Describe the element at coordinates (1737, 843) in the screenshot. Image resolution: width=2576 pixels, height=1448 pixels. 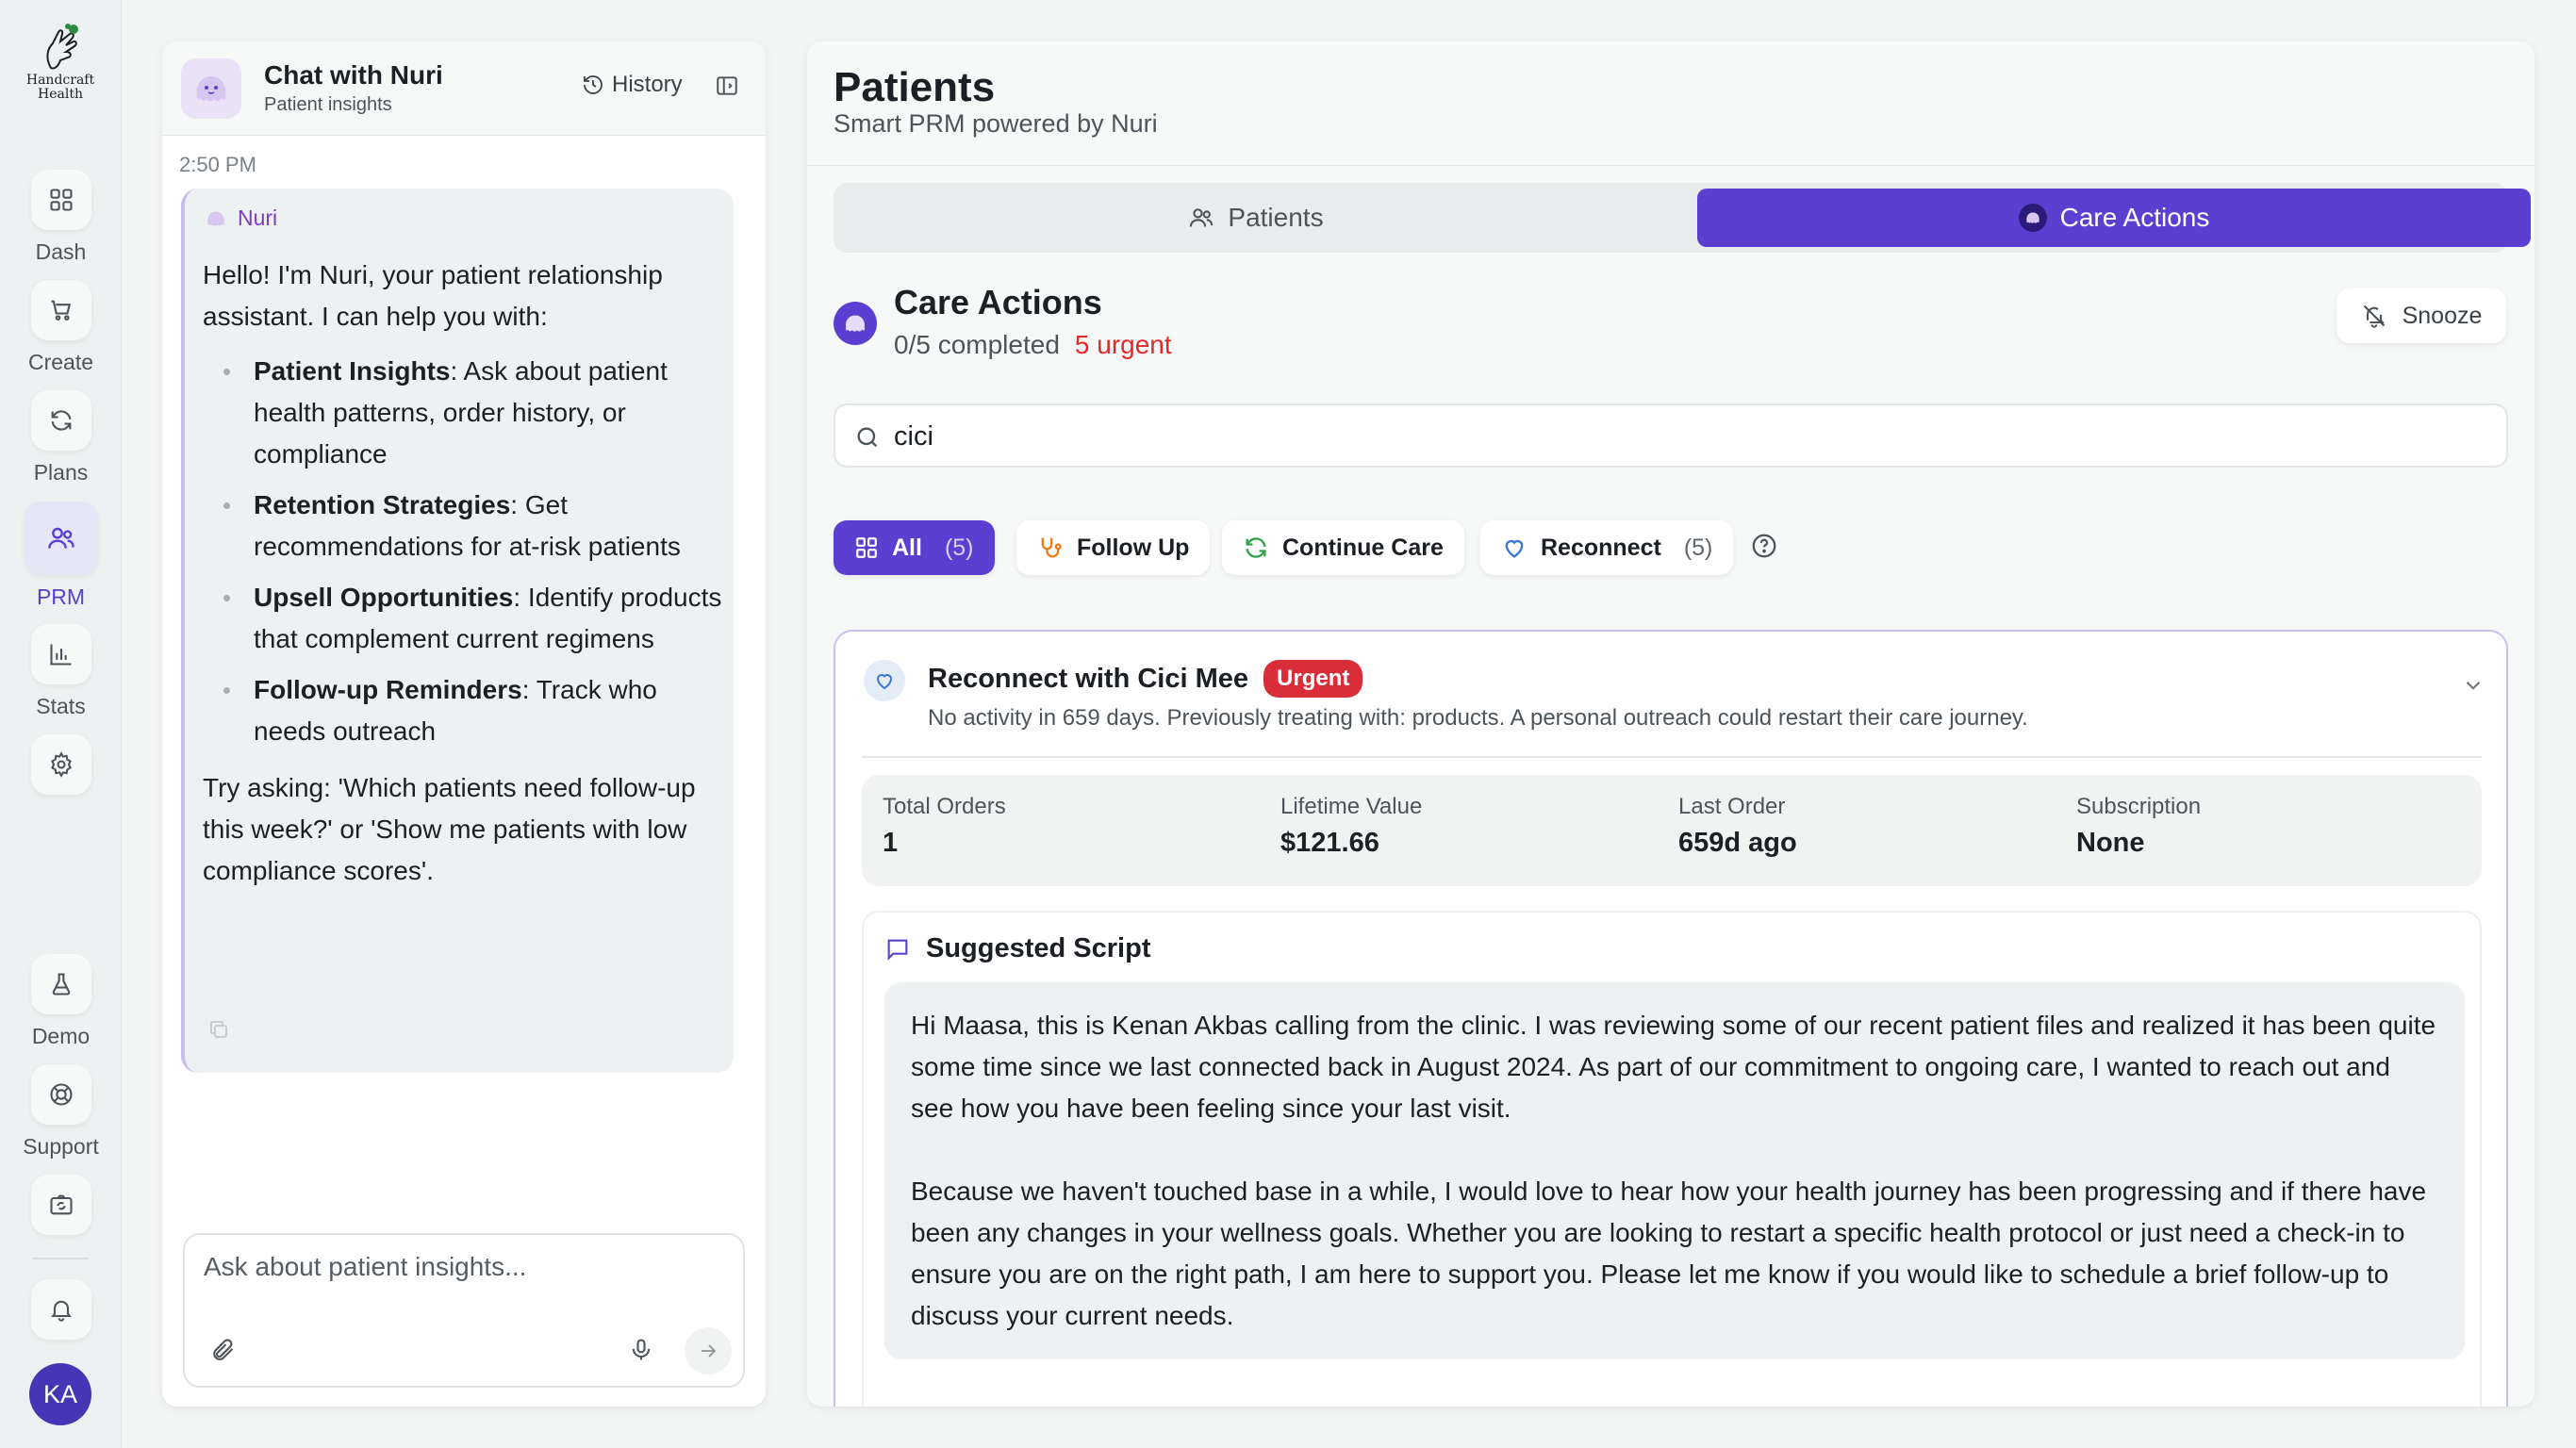
I see `stat-value: 659d ago` at that location.